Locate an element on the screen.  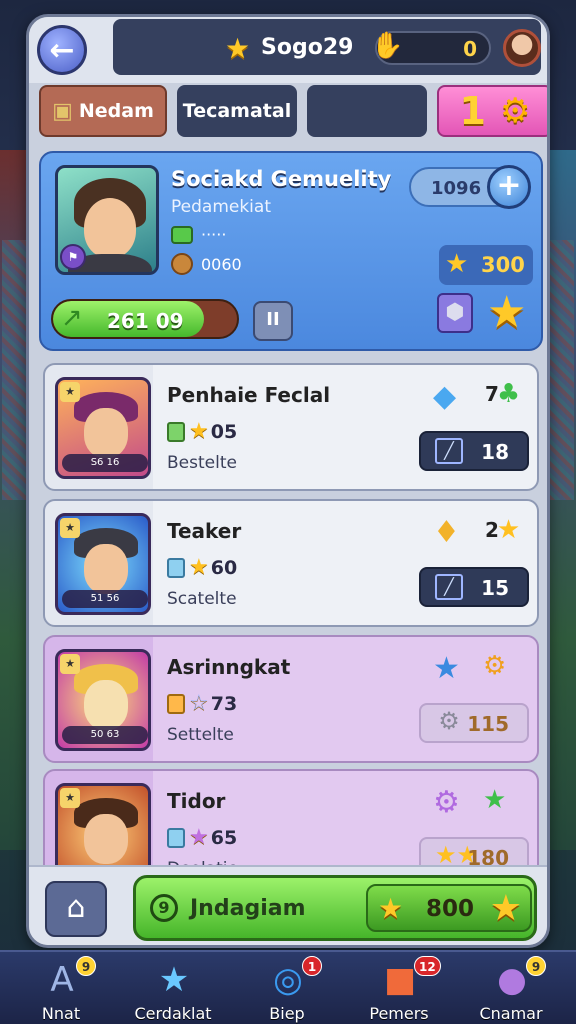
nav-label: Cerdaklat is located at coordinates (173, 1013).